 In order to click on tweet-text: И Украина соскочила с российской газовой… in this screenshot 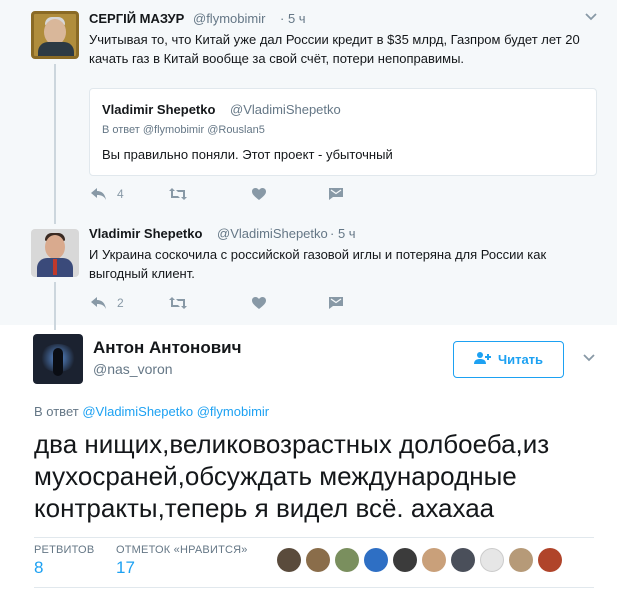, I will do `click(318, 264)`.